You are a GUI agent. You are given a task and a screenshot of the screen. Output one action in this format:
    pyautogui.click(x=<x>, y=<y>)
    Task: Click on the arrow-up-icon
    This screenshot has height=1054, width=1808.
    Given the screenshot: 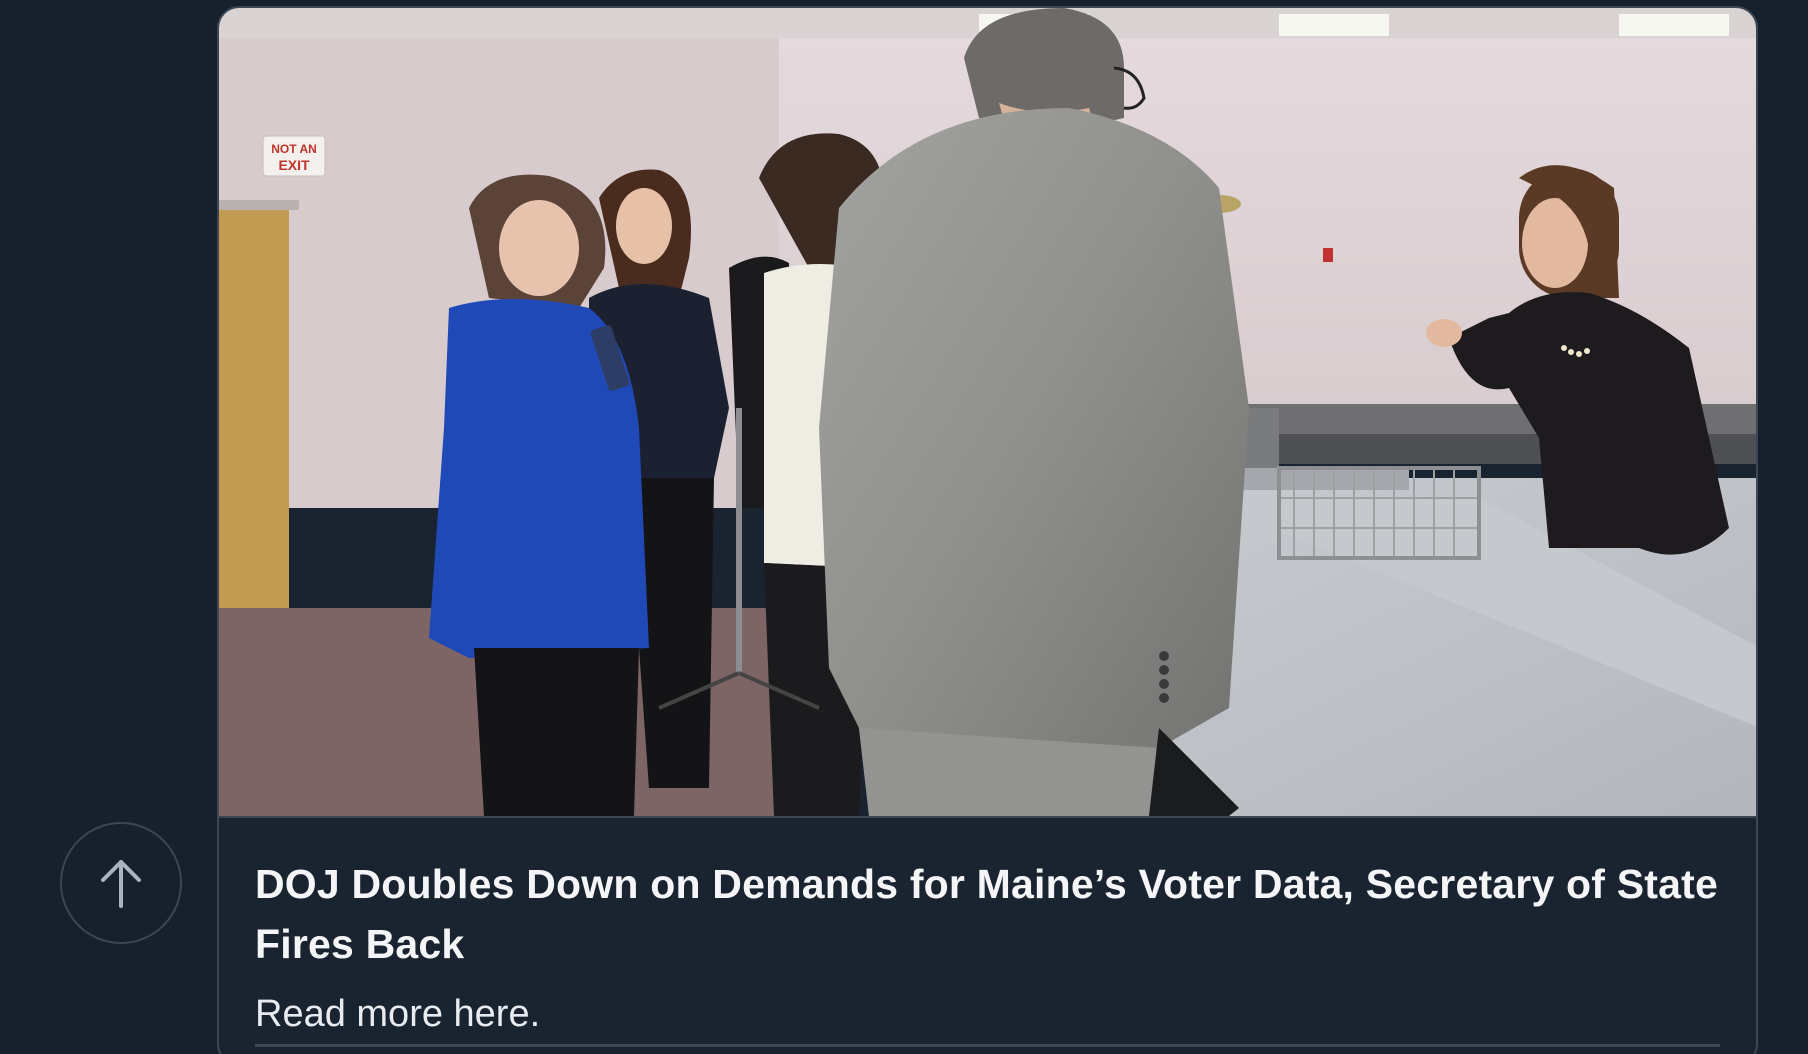 What is the action you would take?
    pyautogui.click(x=121, y=884)
    